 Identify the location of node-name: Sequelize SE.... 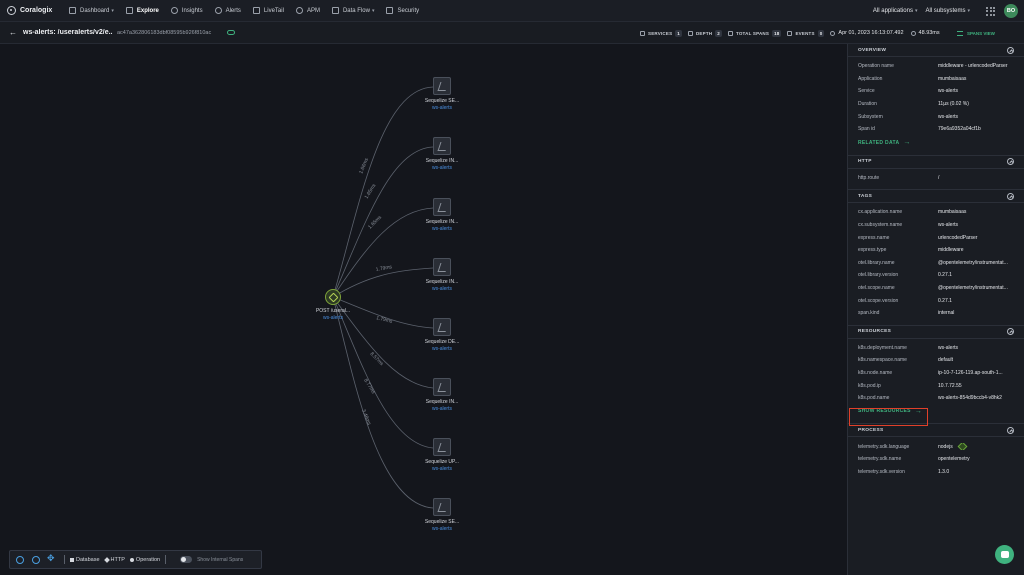
(442, 522).